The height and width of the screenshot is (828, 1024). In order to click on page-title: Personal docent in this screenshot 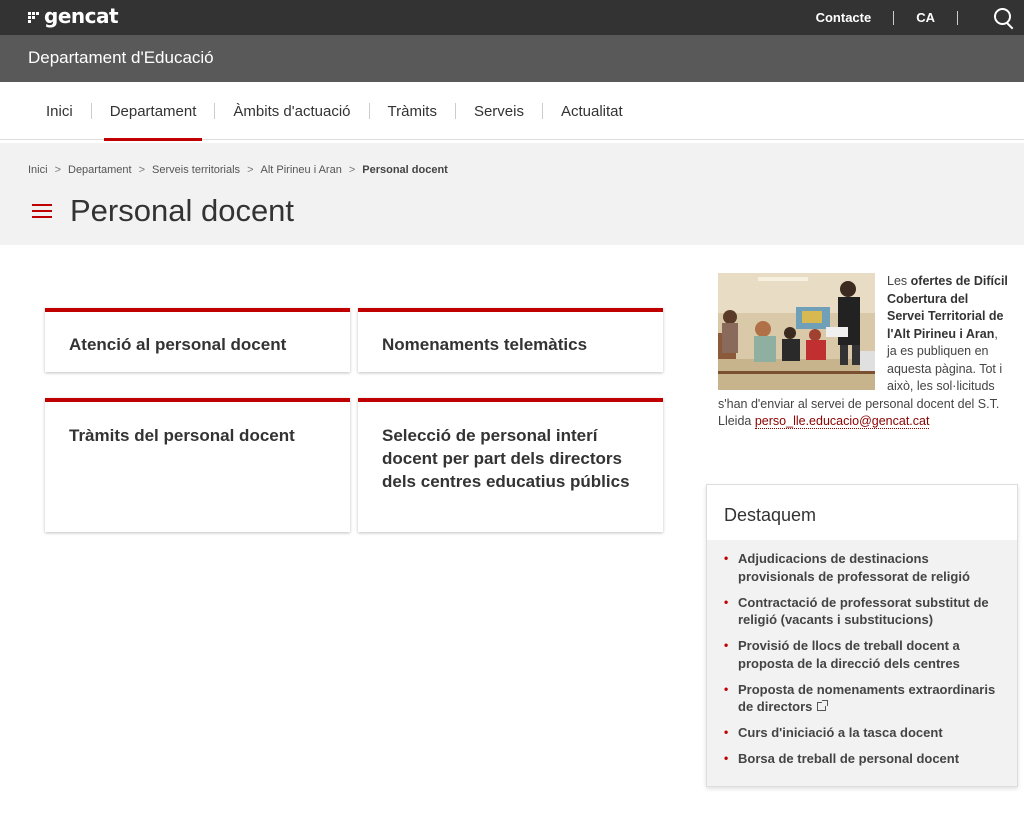, I will do `click(182, 210)`.